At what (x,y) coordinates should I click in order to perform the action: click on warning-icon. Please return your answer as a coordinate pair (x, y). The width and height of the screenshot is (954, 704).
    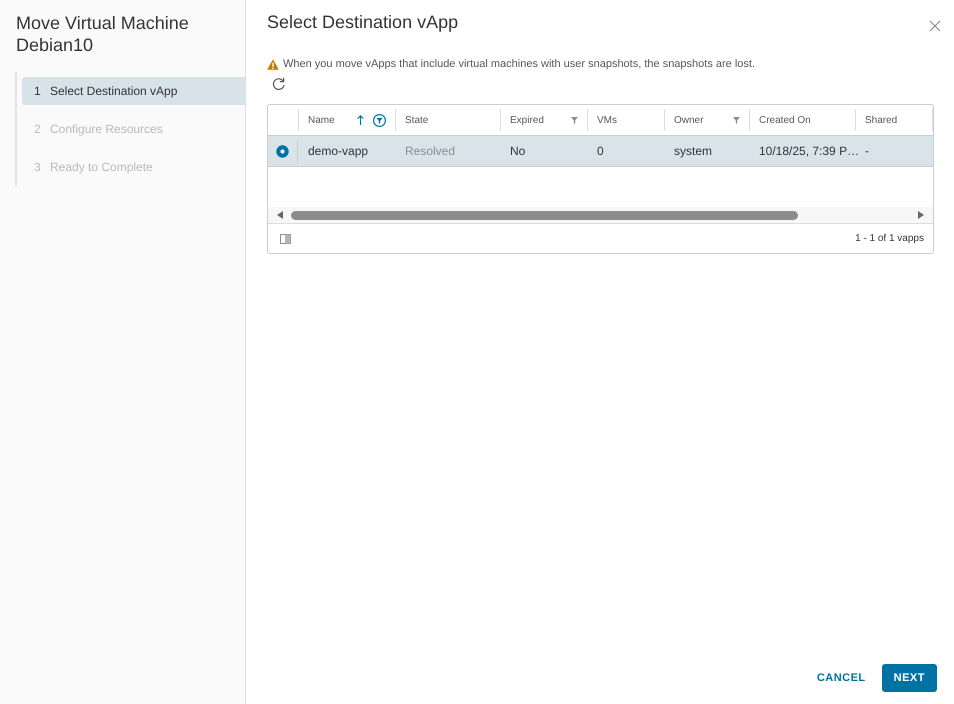
    Looking at the image, I should click on (273, 64).